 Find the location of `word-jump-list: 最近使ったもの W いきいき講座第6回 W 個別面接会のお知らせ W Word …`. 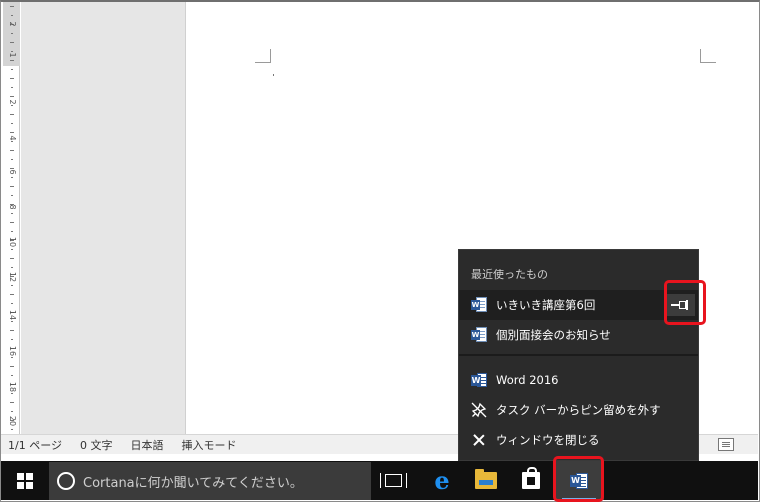

word-jump-list: 最近使ったもの W いきいき講座第6回 W 個別面接会のお知らせ W Word … is located at coordinates (578, 355).